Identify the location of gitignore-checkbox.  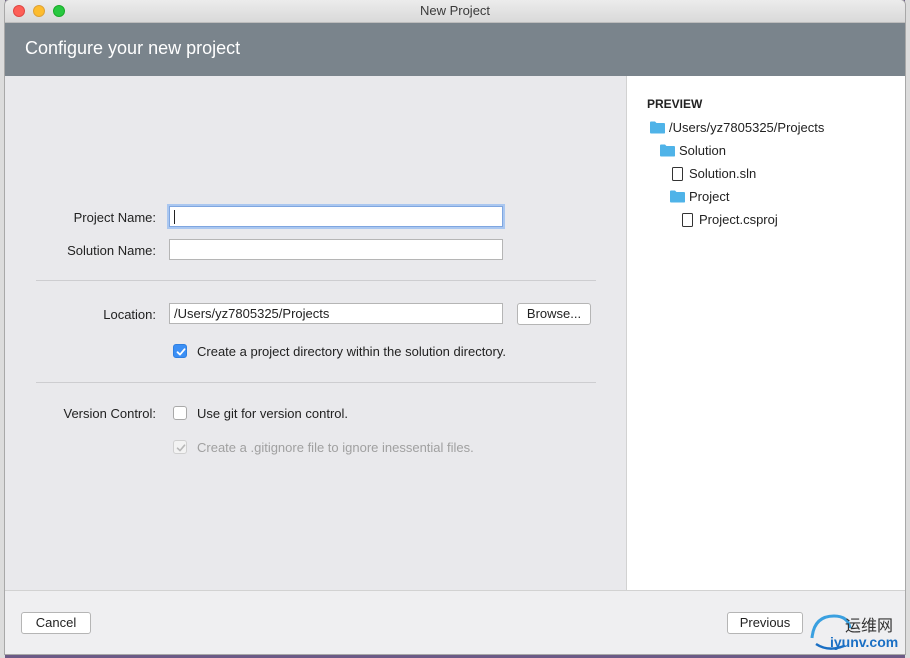
(180, 447).